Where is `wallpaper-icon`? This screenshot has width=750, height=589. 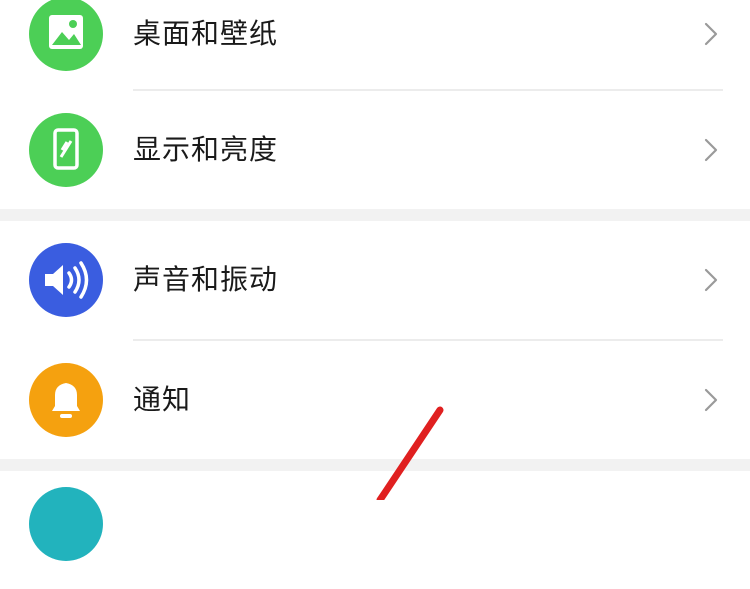
wallpaper-icon is located at coordinates (66, 35).